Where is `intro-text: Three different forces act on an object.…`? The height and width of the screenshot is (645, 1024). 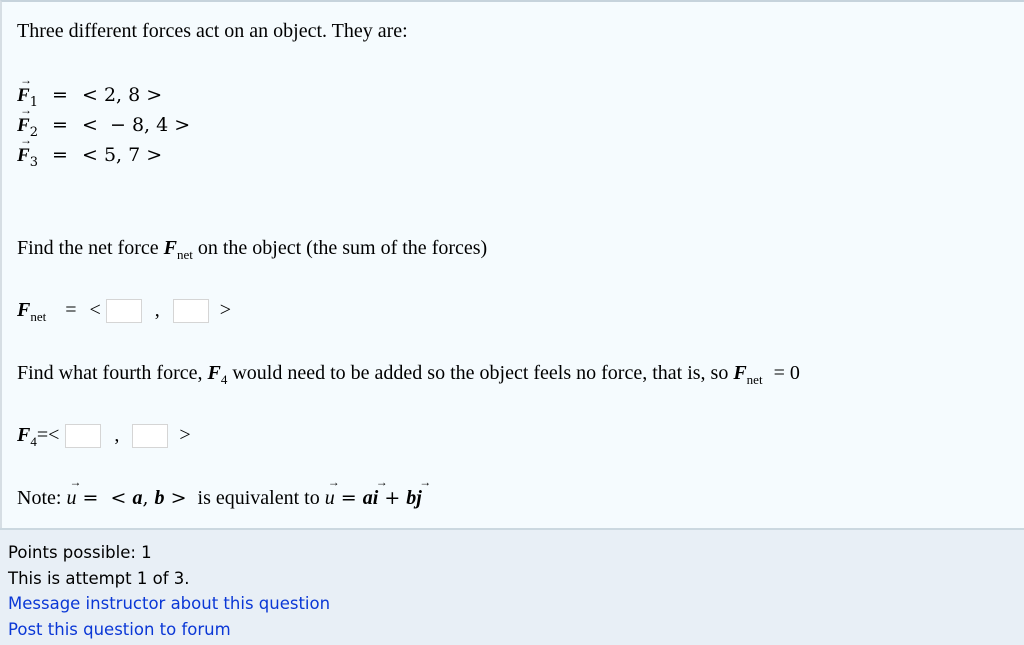
intro-text: Three different forces act on an object.… is located at coordinates (212, 31).